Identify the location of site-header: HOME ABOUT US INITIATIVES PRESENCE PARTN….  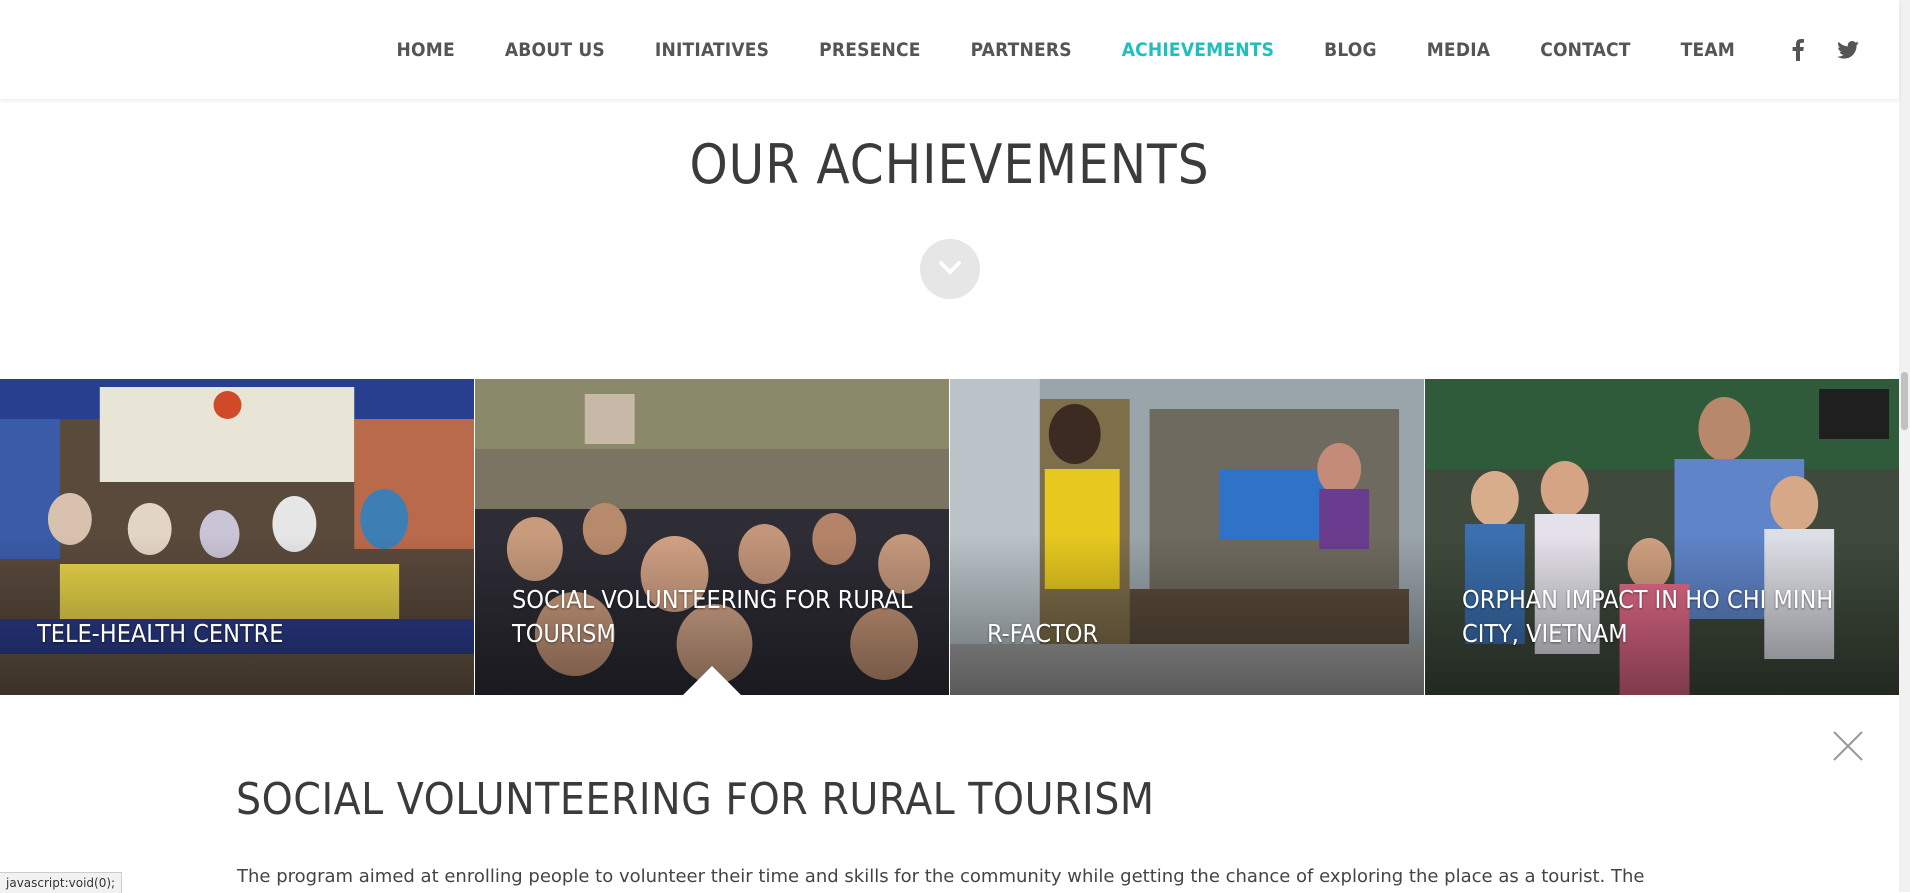
(949, 49).